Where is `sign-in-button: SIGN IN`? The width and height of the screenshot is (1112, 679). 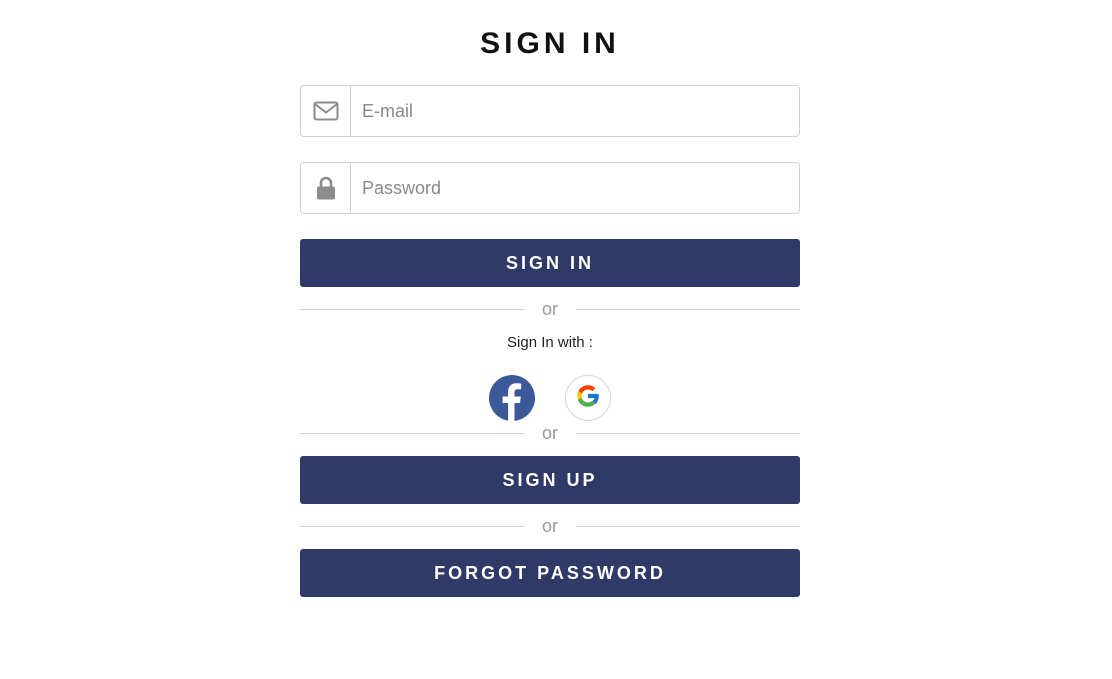
sign-in-button: SIGN IN is located at coordinates (550, 263).